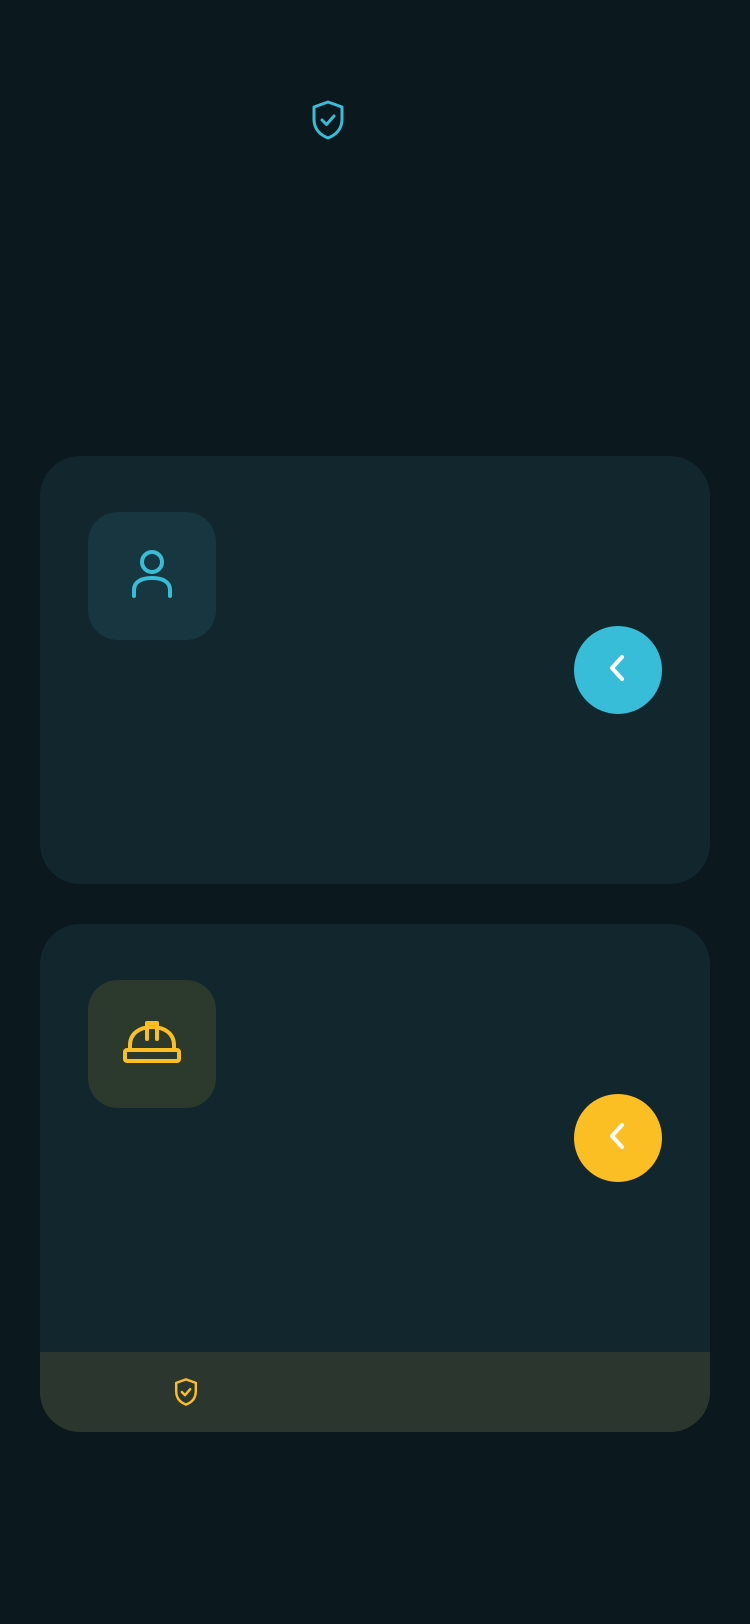 The image size is (750, 1624). I want to click on user-icon, so click(152, 576).